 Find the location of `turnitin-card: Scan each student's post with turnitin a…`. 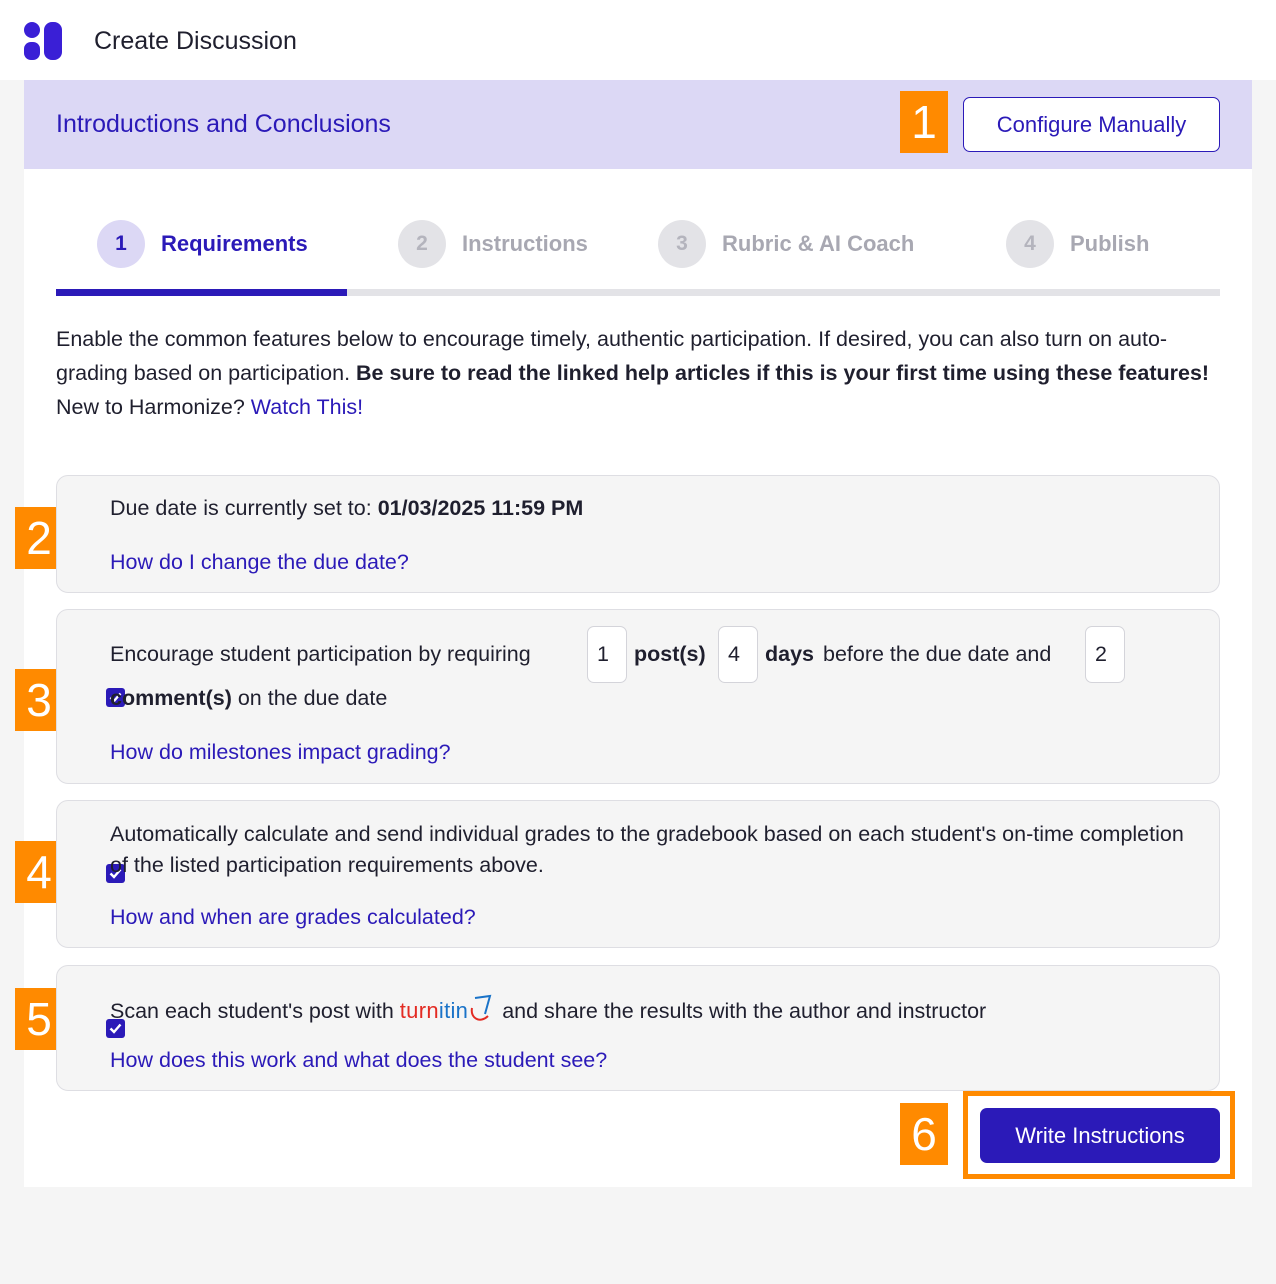

turnitin-card: Scan each student's post with turnitin a… is located at coordinates (638, 1028).